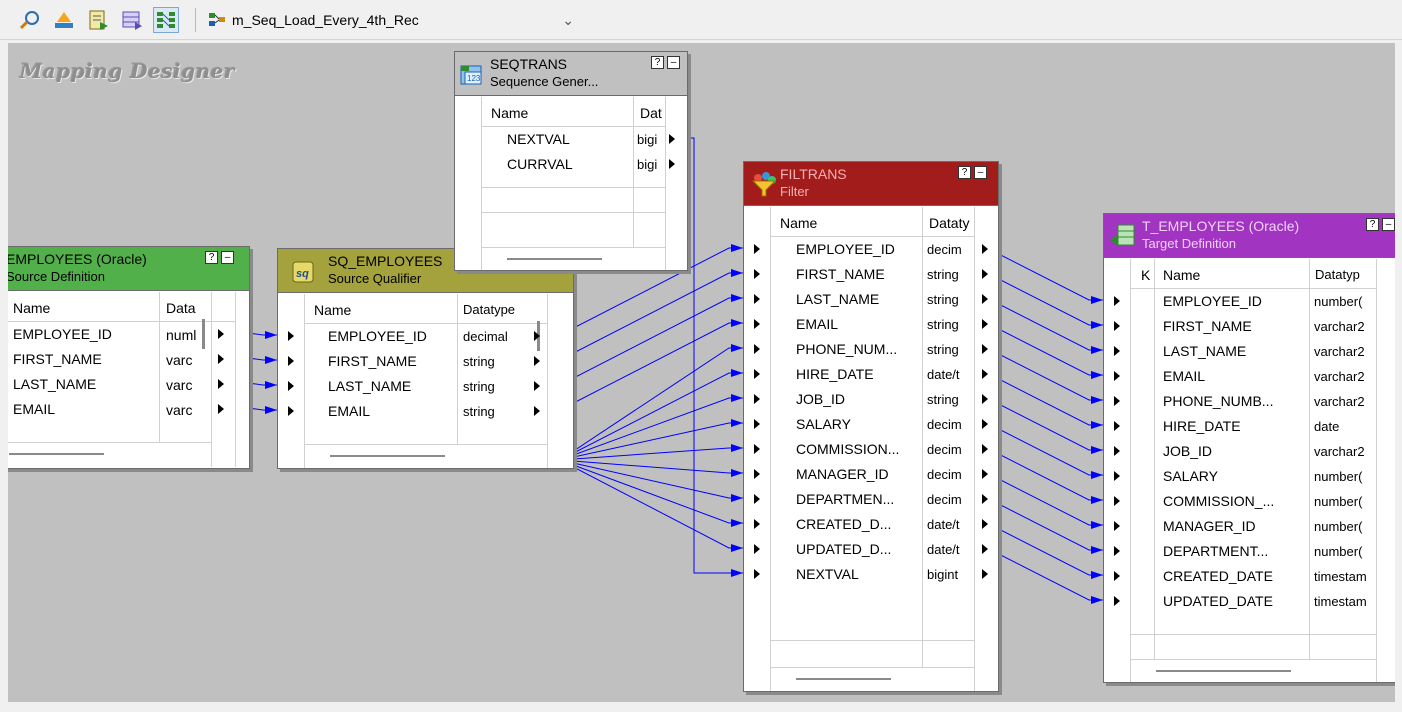 This screenshot has height=712, width=1402. Describe the element at coordinates (871, 399) in the screenshot. I see `port-row: JOB_ID string` at that location.